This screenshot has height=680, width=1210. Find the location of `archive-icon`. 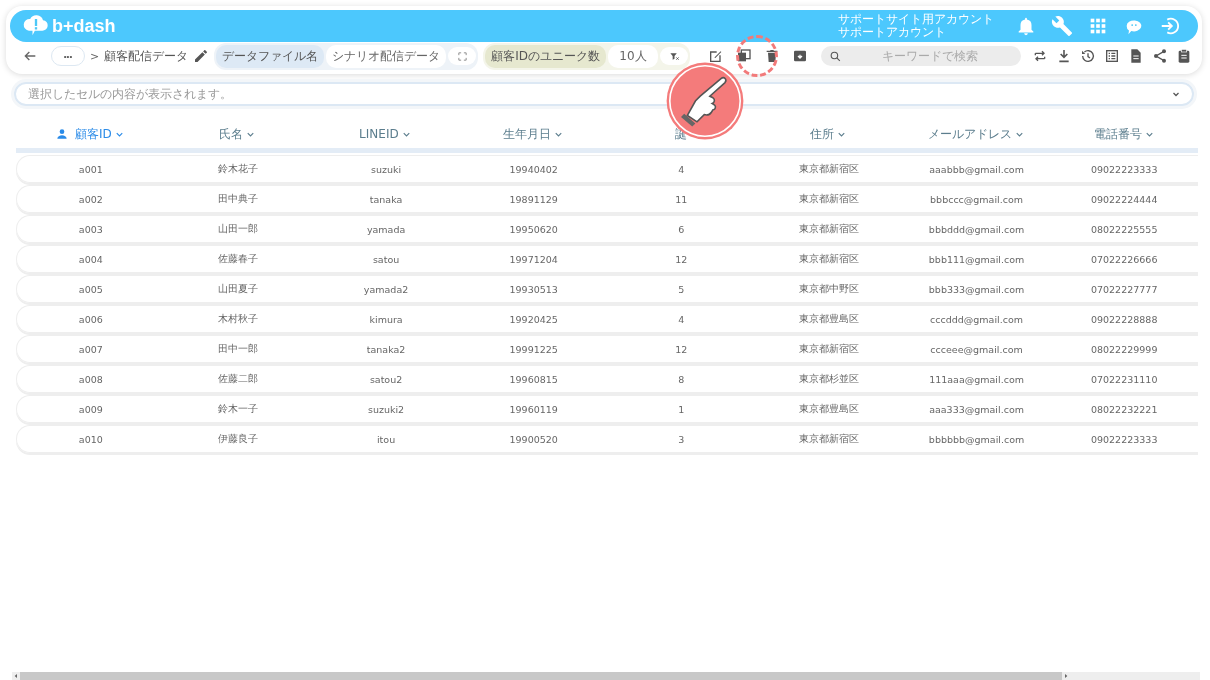

archive-icon is located at coordinates (800, 56).